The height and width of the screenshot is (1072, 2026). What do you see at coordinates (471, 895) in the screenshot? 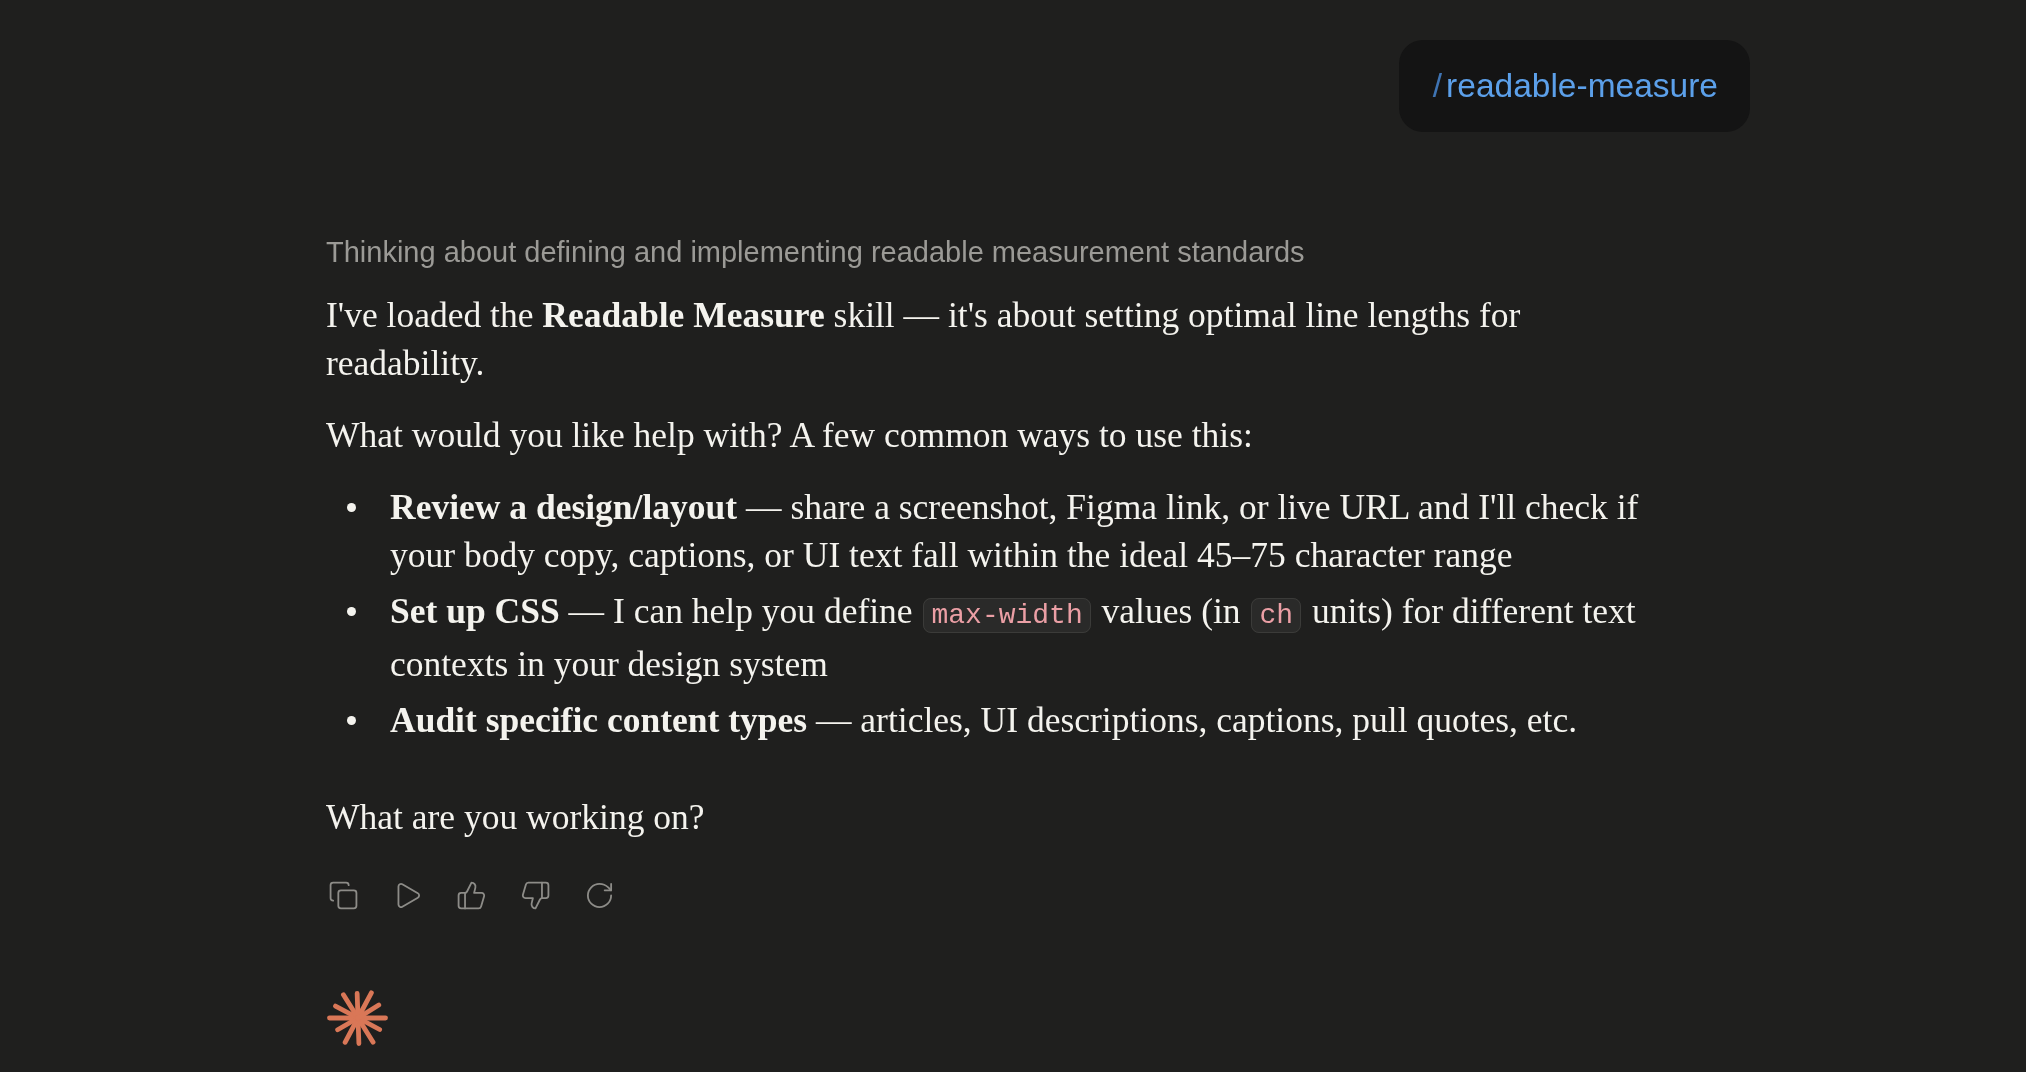
I see `thumbs-up-icon` at bounding box center [471, 895].